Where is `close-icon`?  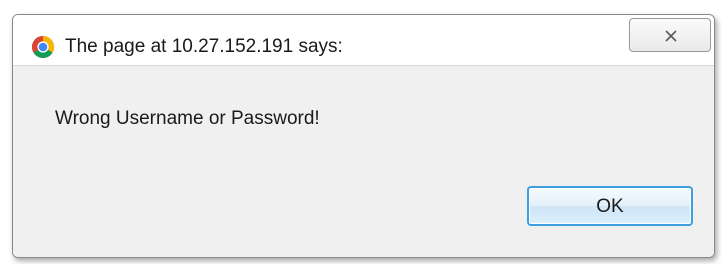 close-icon is located at coordinates (671, 36).